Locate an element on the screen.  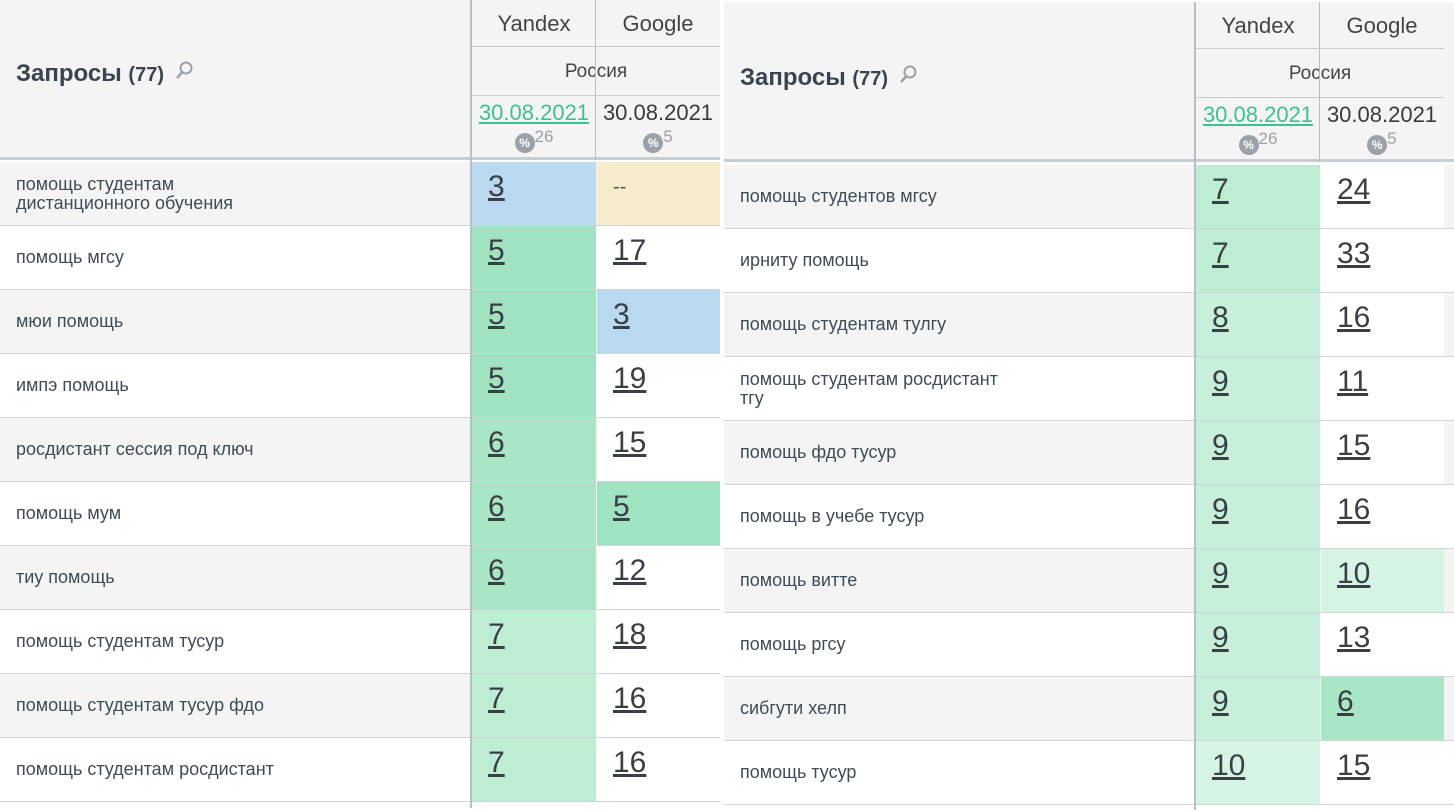
queries-header: Запросы (77) is located at coordinates (828, 78).